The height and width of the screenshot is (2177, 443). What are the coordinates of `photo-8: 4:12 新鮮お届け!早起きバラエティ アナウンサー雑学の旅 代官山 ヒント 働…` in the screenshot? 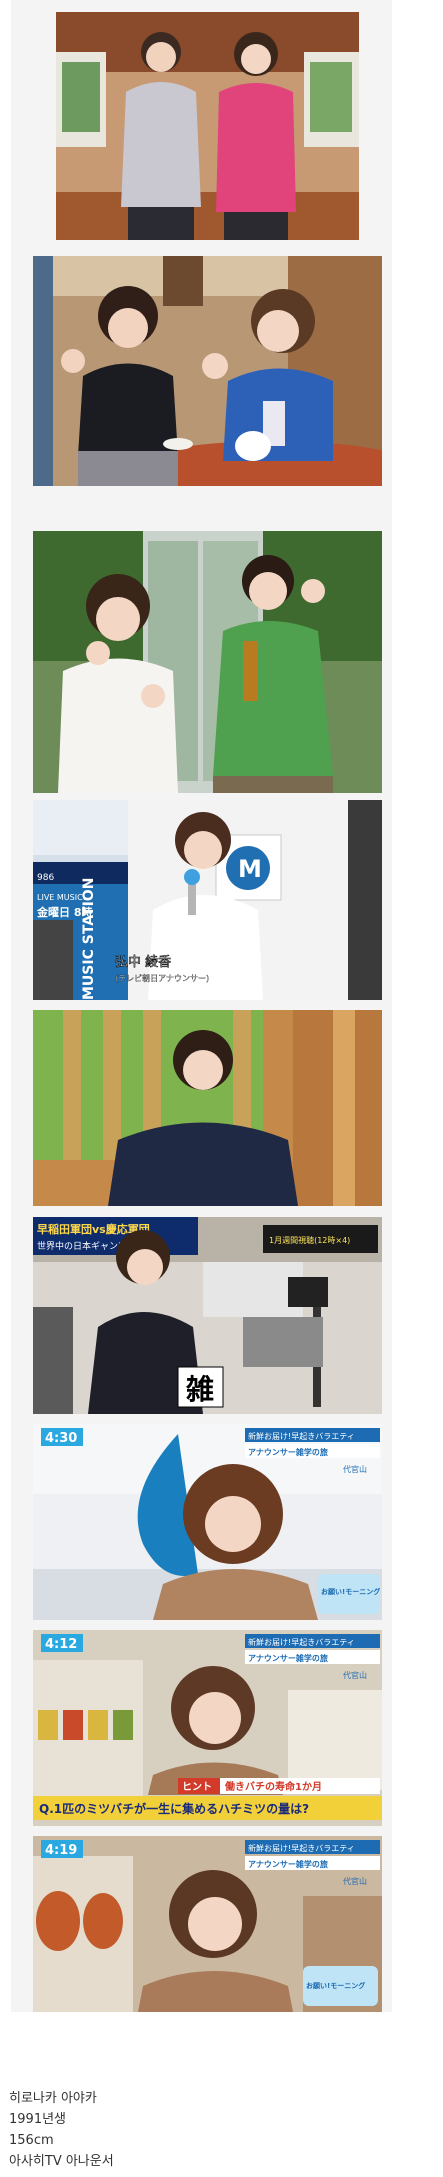 It's located at (207, 1728).